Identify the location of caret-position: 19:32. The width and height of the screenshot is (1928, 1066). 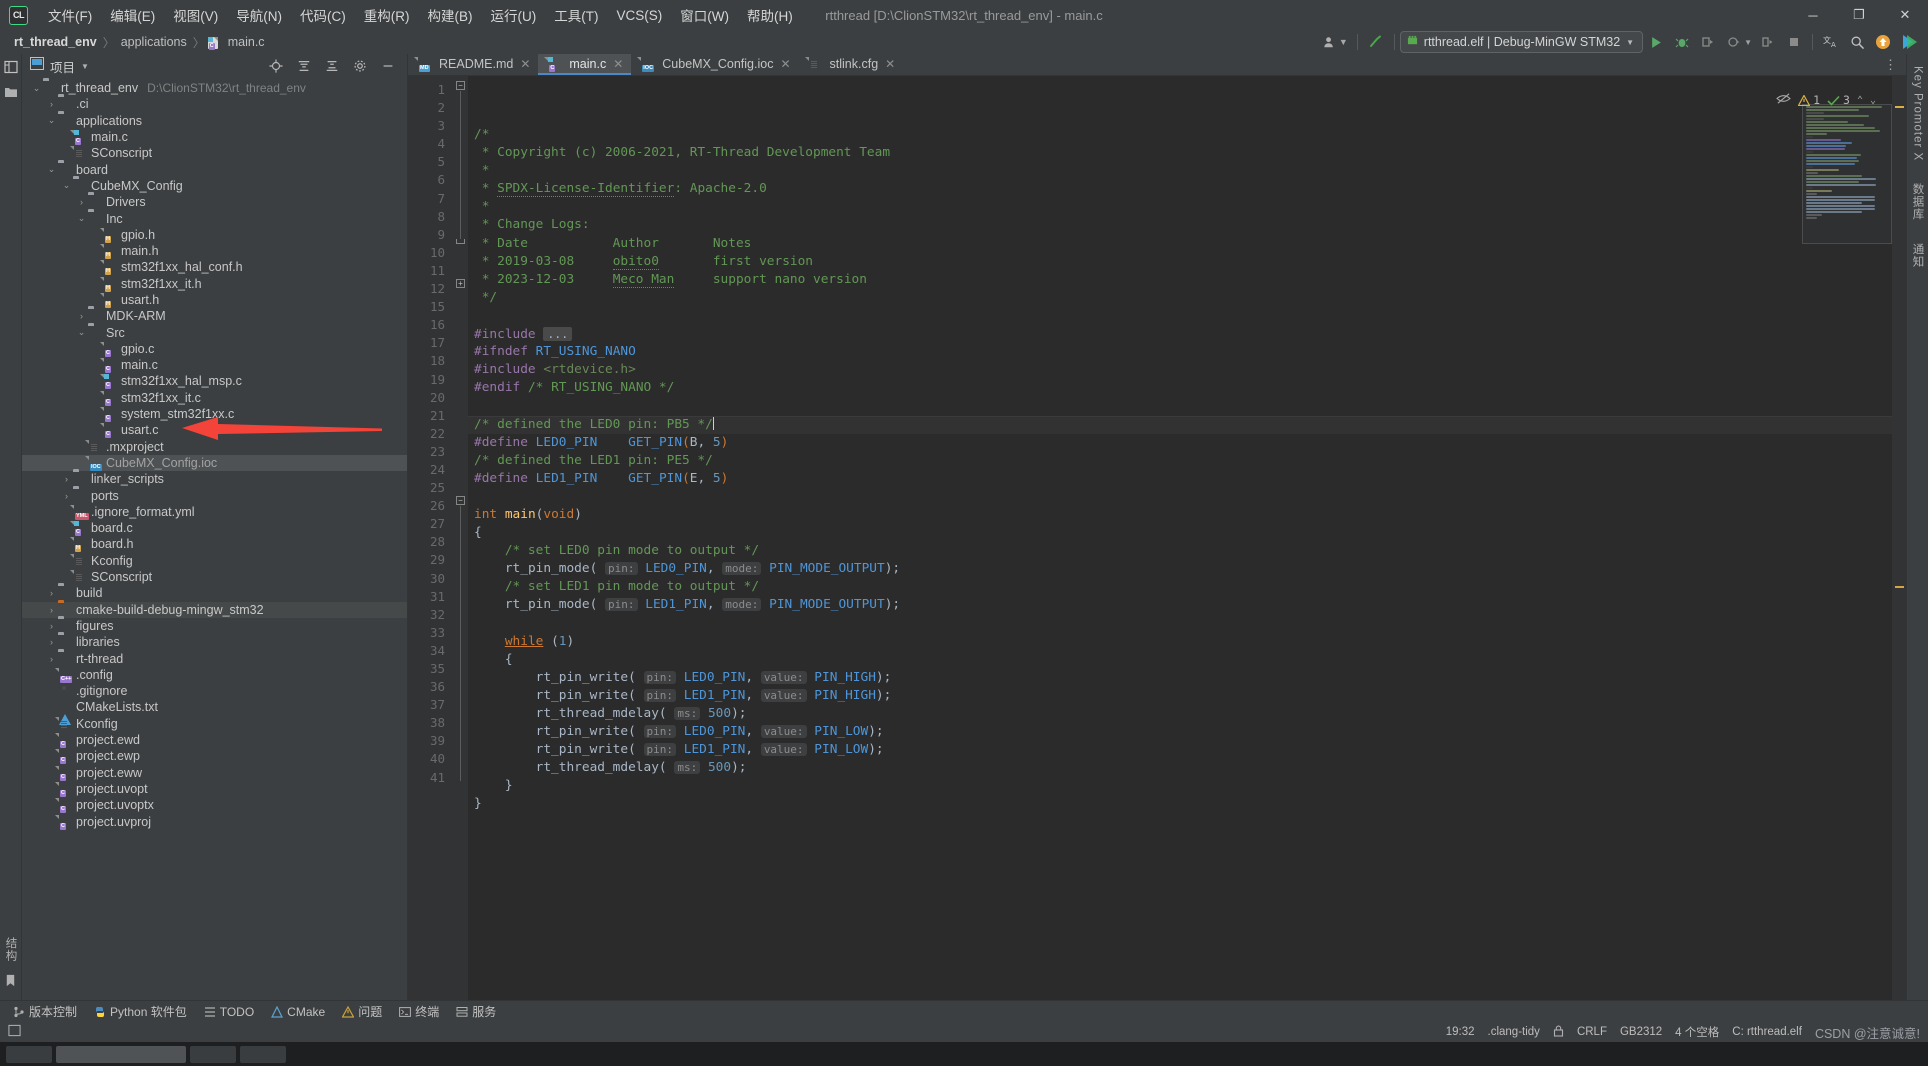
(1460, 1032).